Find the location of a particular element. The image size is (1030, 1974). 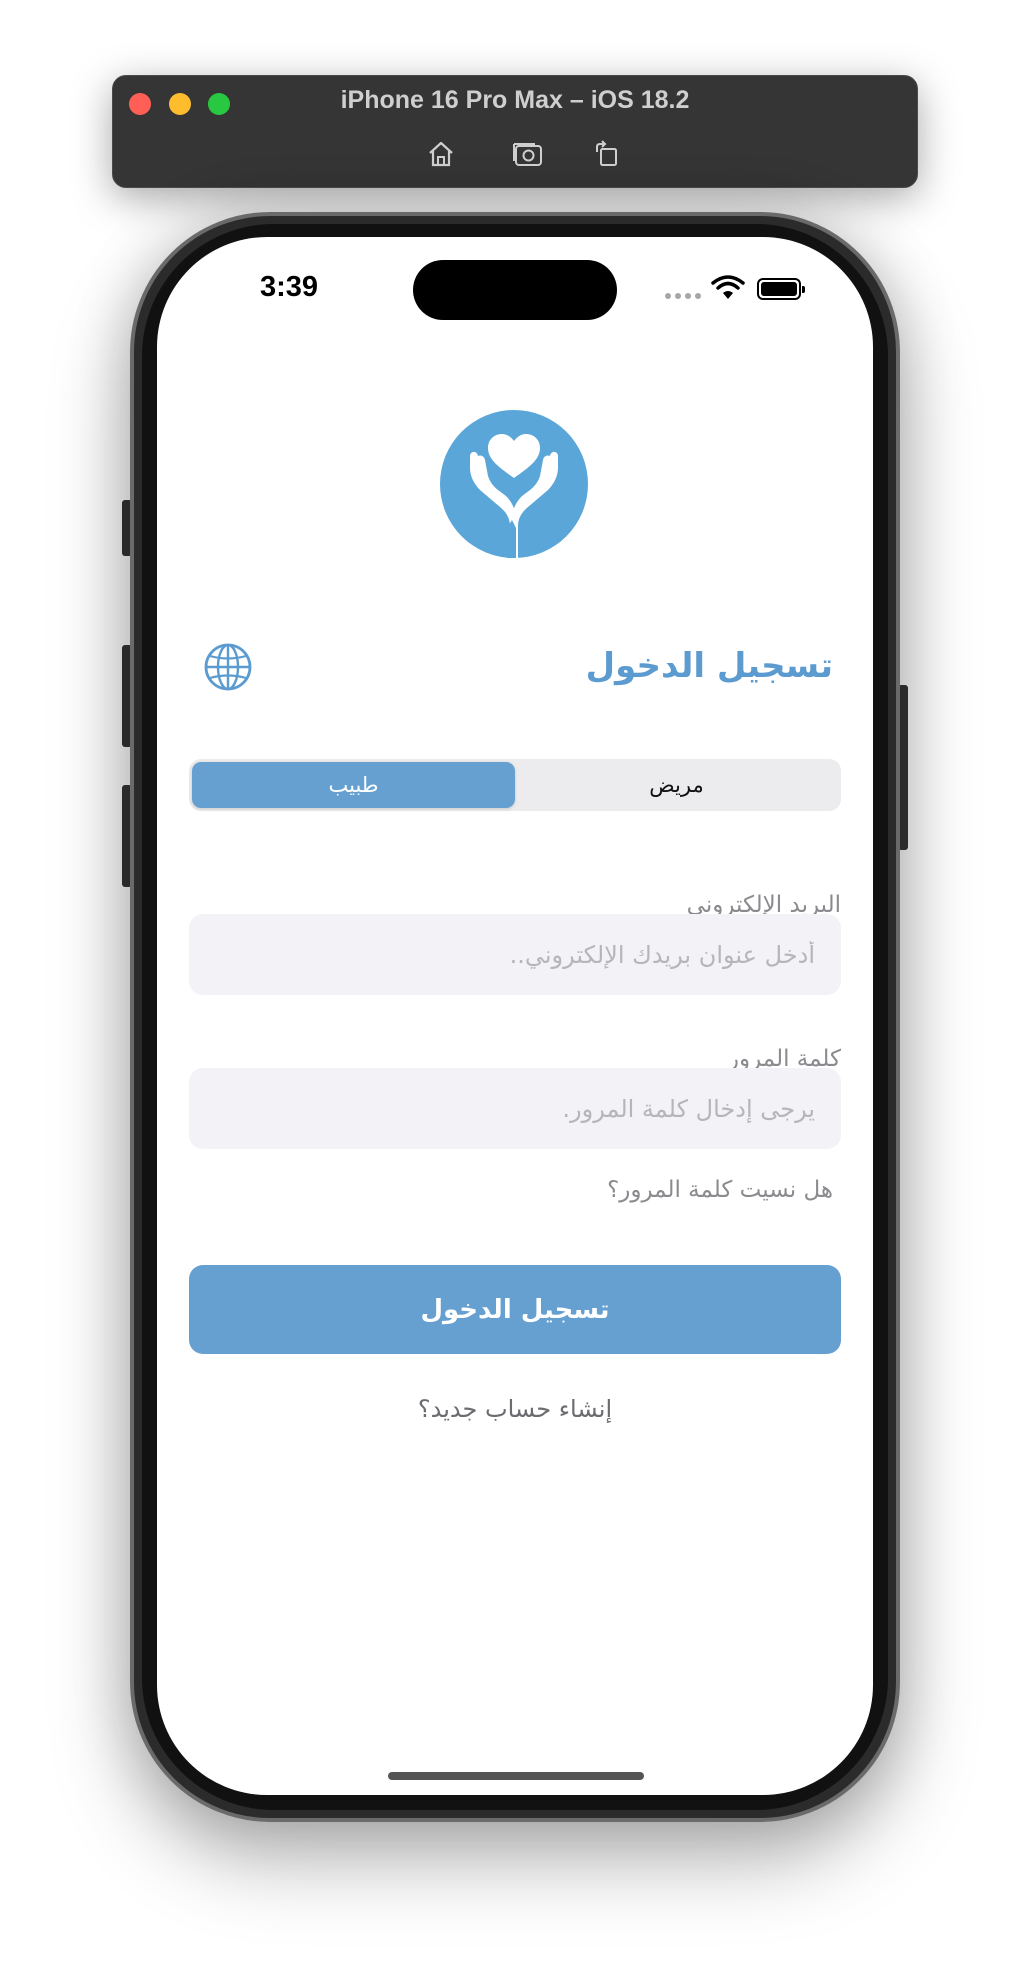

simulator-title: iPhone 16 Pro Max – iOS 18.2 is located at coordinates (515, 100).